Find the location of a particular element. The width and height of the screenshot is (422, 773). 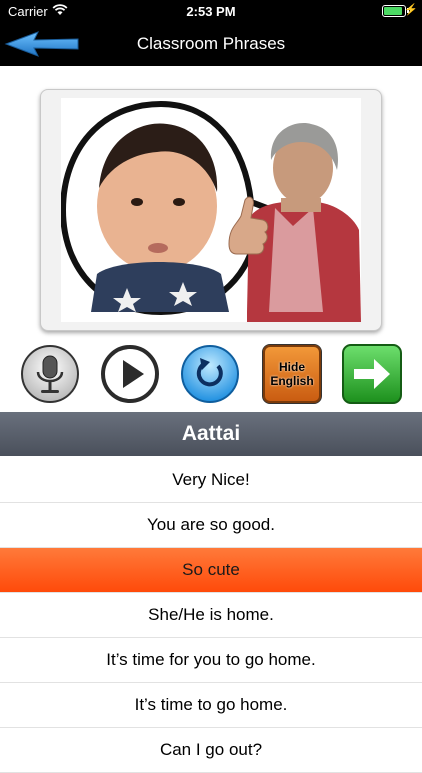

play-button is located at coordinates (130, 374).